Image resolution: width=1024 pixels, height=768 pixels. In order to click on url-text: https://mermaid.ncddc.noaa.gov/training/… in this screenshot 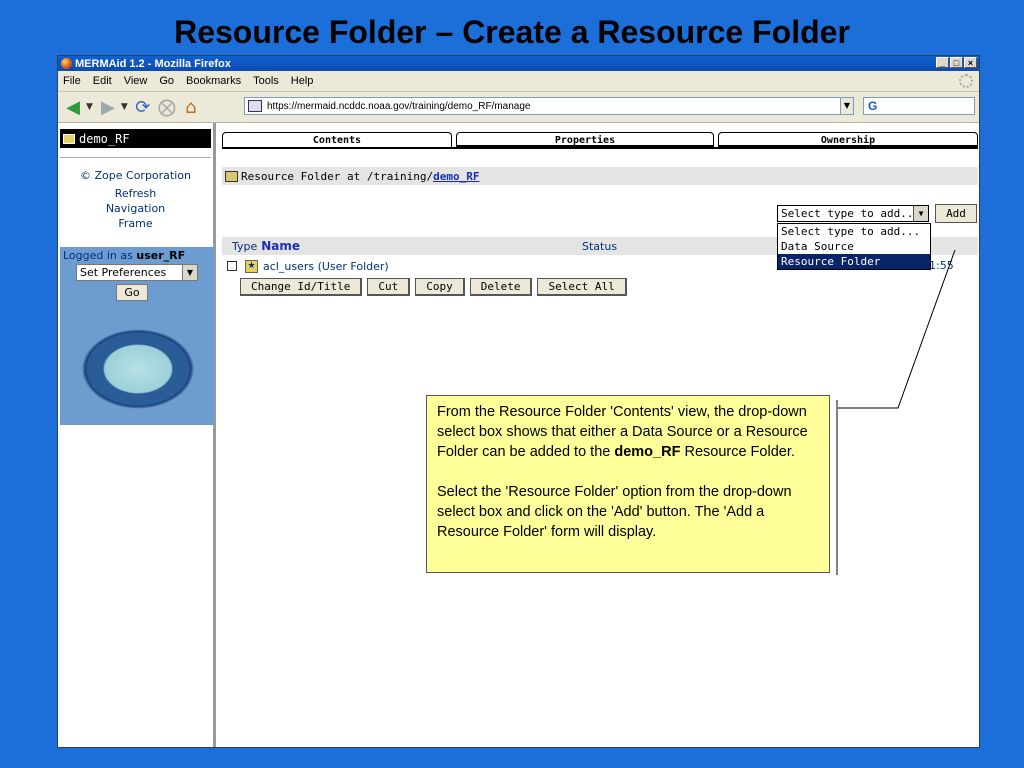, I will do `click(399, 106)`.